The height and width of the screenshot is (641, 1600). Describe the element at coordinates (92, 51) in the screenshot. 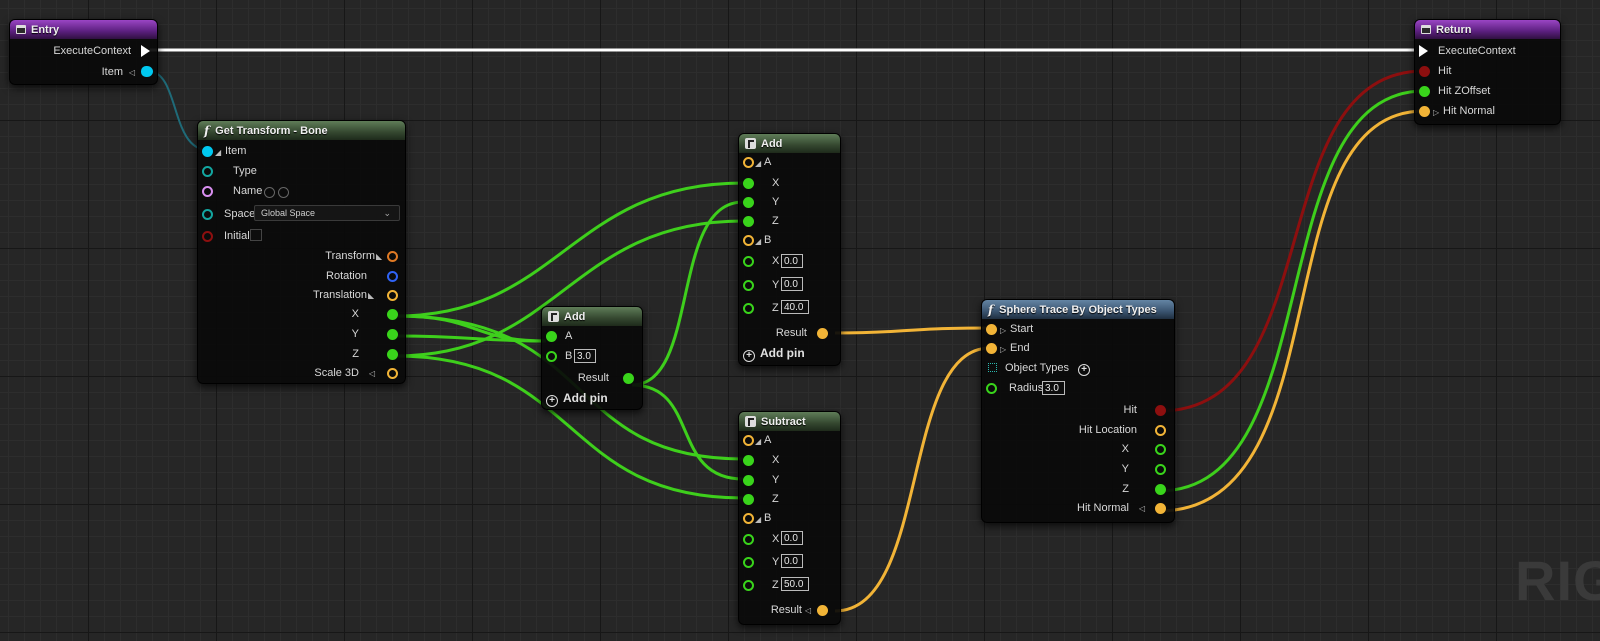

I see `entry-execute-label: ExecuteContext` at that location.